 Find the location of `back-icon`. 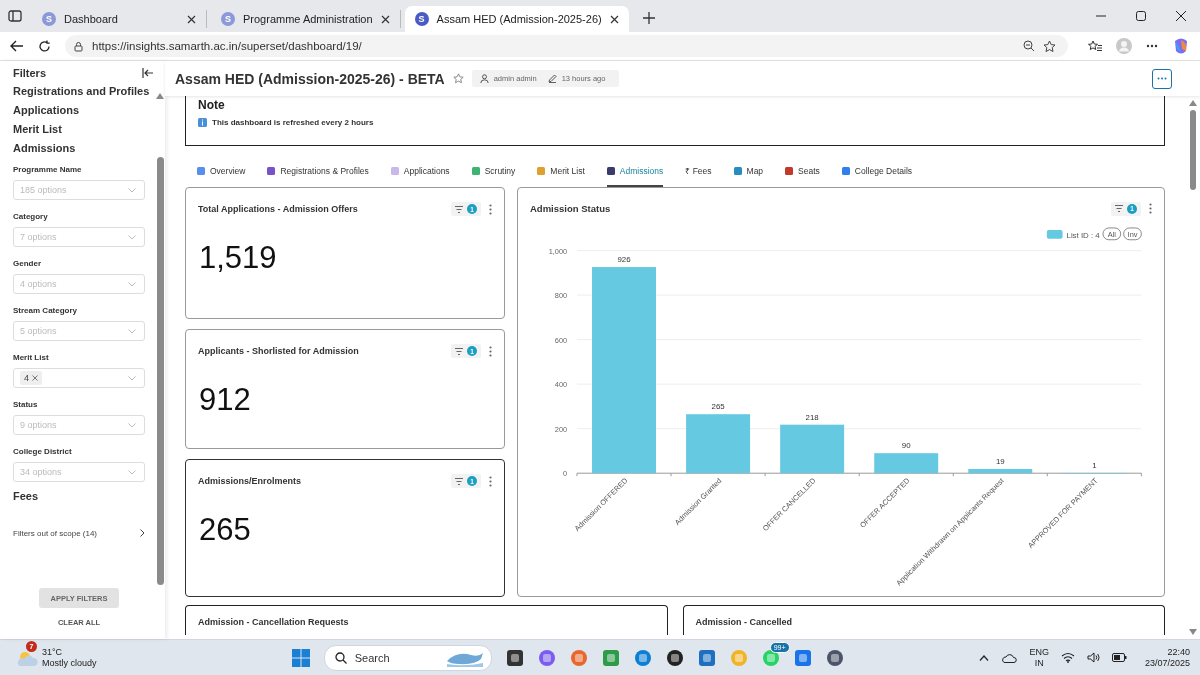

back-icon is located at coordinates (17, 46).